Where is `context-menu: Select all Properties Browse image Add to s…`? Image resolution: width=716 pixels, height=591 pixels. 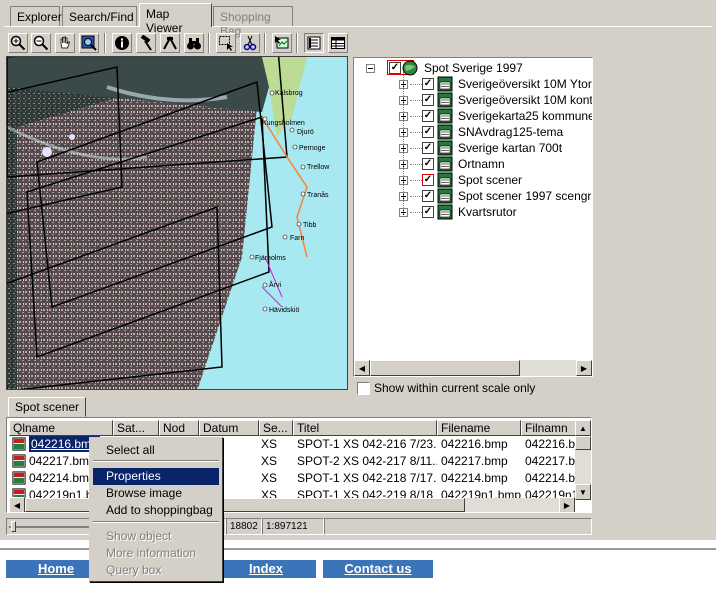
context-menu: Select all Properties Browse image Add to s… is located at coordinates (156, 509).